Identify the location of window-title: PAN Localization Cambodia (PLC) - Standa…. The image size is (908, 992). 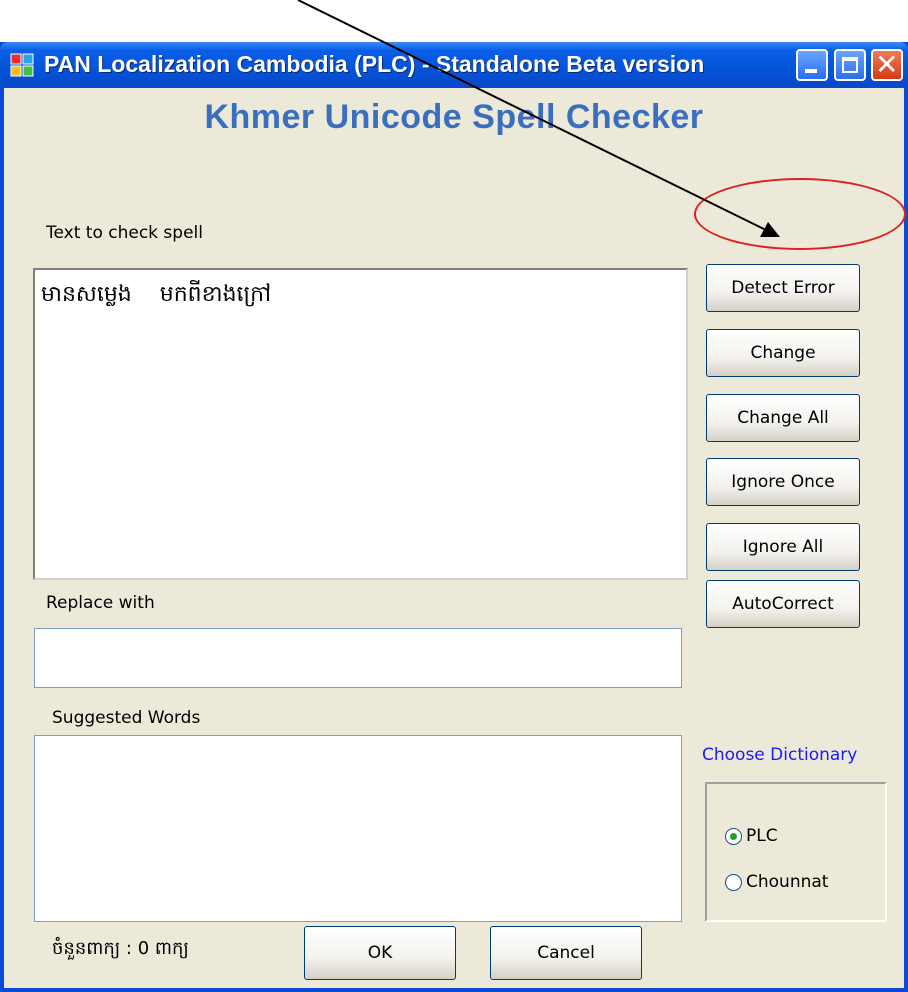
(374, 64).